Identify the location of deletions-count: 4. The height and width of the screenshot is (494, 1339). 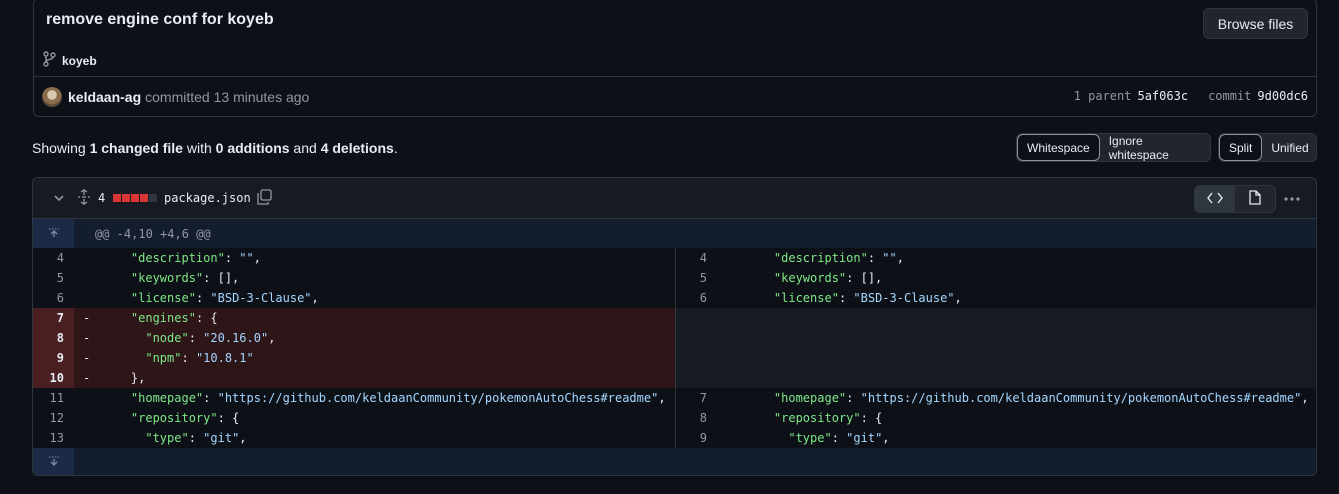
(102, 198).